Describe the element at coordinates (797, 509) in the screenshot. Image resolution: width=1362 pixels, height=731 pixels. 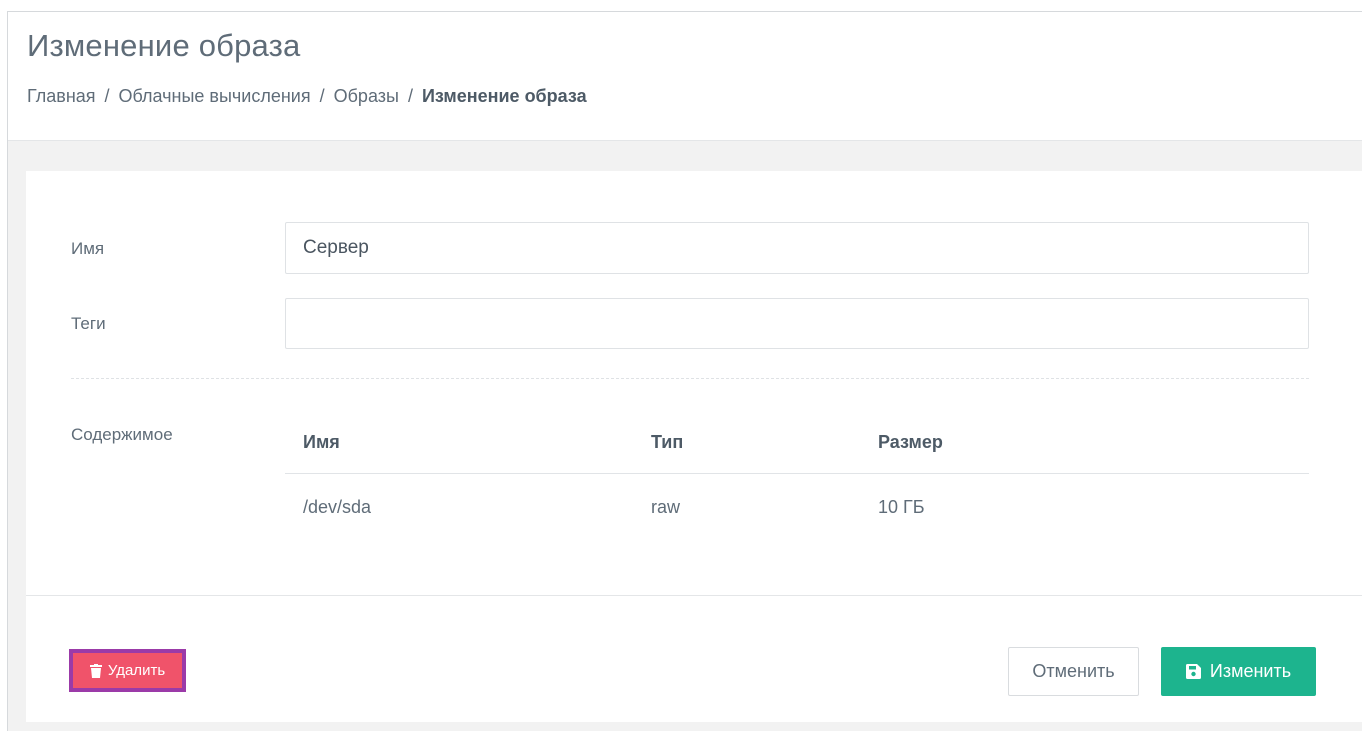
I see `table-row: /dev/sda raw 10 ГБ` at that location.